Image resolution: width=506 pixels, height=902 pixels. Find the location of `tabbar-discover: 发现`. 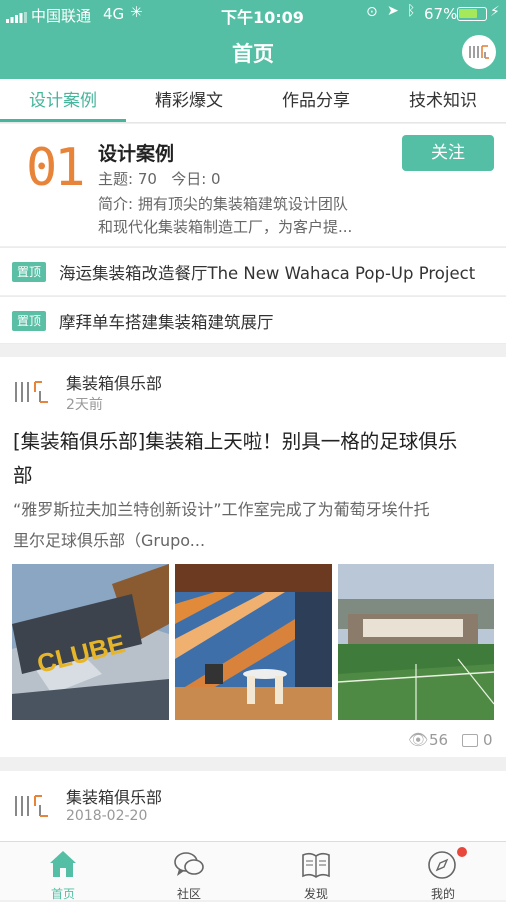

tabbar-discover: 发现 is located at coordinates (316, 871).